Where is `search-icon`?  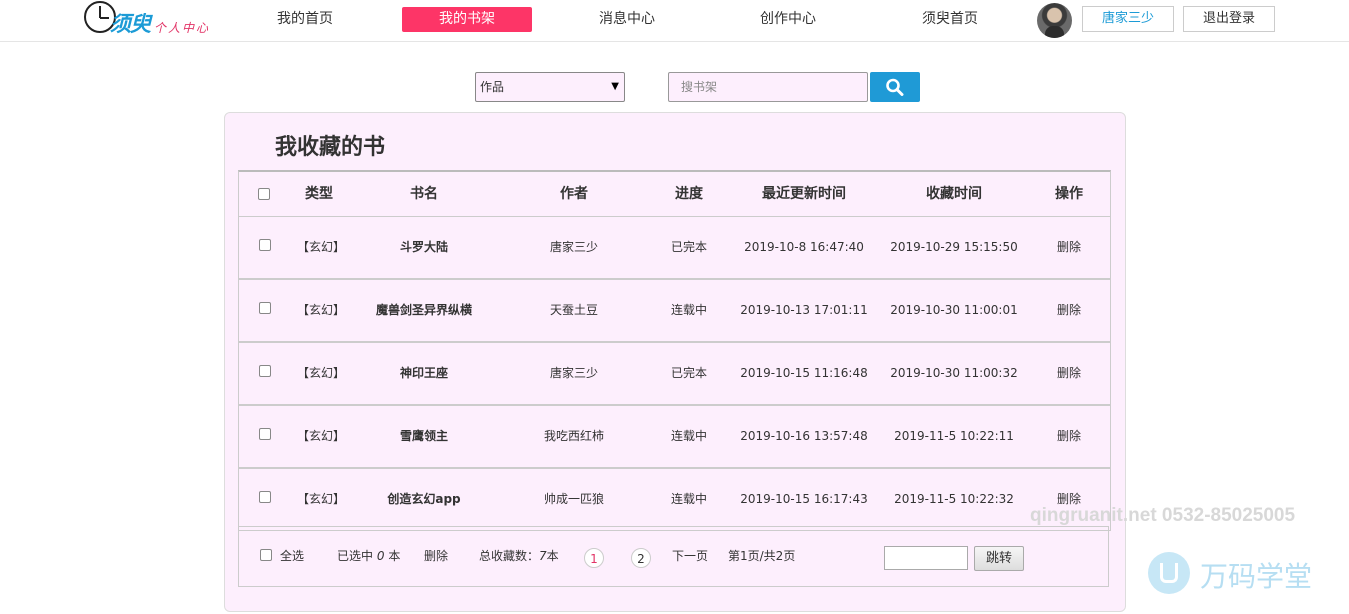 search-icon is located at coordinates (895, 87).